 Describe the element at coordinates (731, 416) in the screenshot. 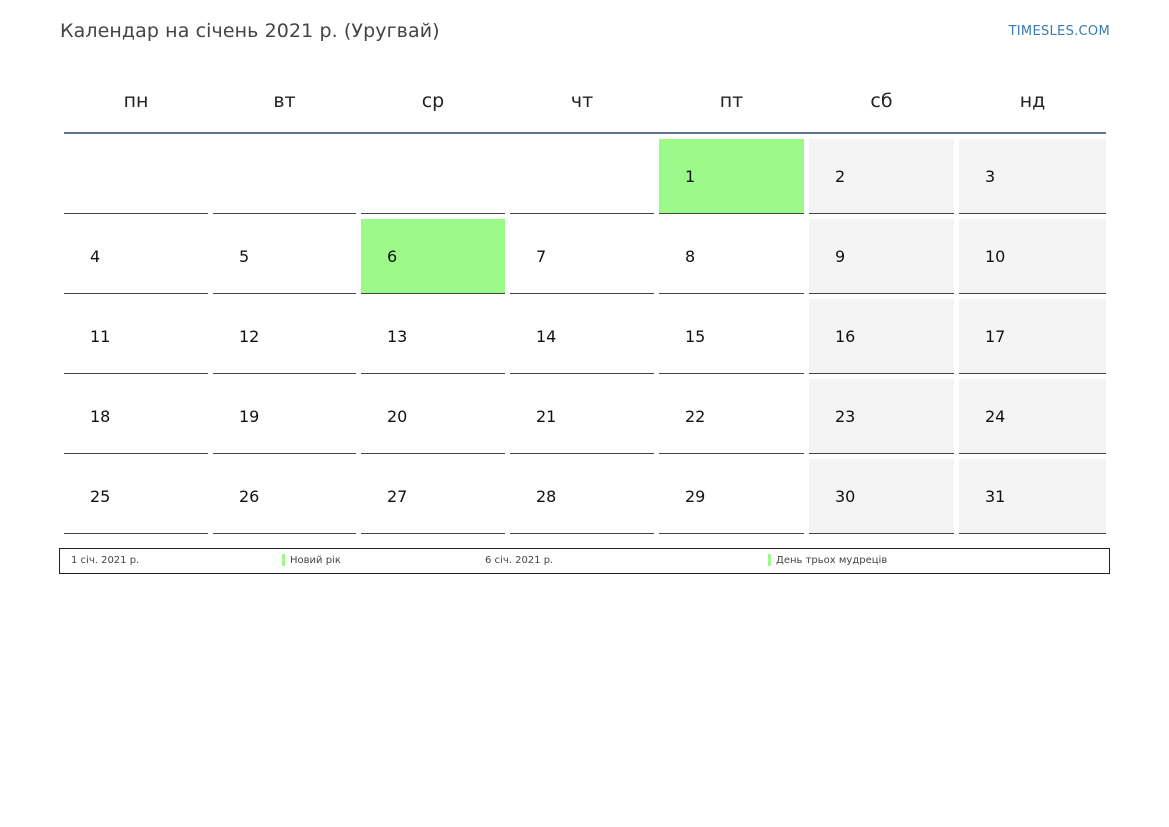

I see `day-cell: 22` at that location.